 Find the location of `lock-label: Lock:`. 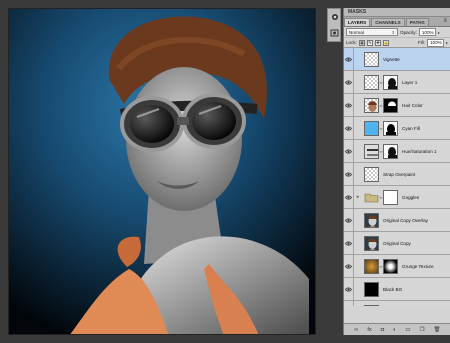

lock-label: Lock: is located at coordinates (351, 42).